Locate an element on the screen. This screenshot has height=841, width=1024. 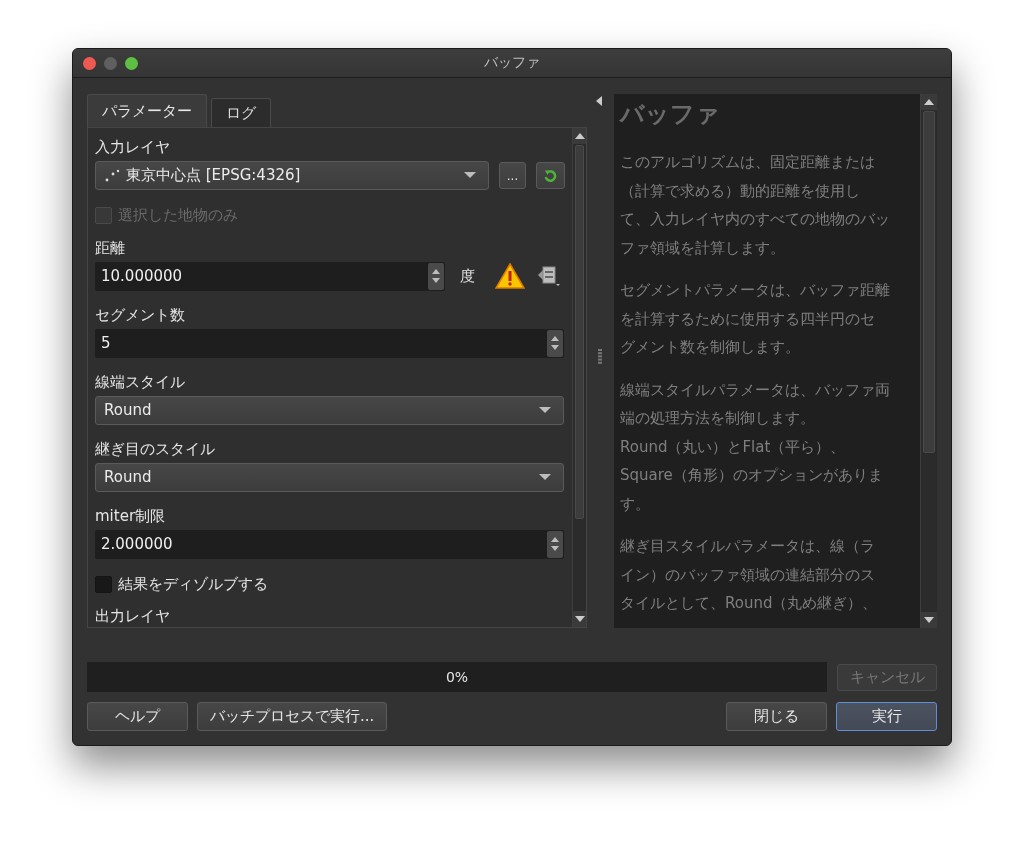
close-button is located at coordinates (89, 63).